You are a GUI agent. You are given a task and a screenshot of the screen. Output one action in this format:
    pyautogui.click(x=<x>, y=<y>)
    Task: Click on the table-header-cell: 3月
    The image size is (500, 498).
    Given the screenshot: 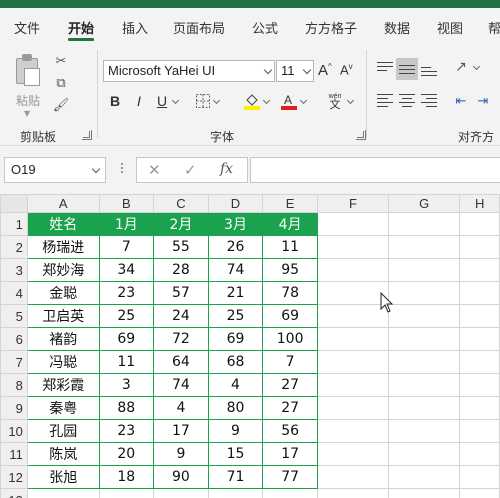 What is the action you would take?
    pyautogui.click(x=235, y=224)
    